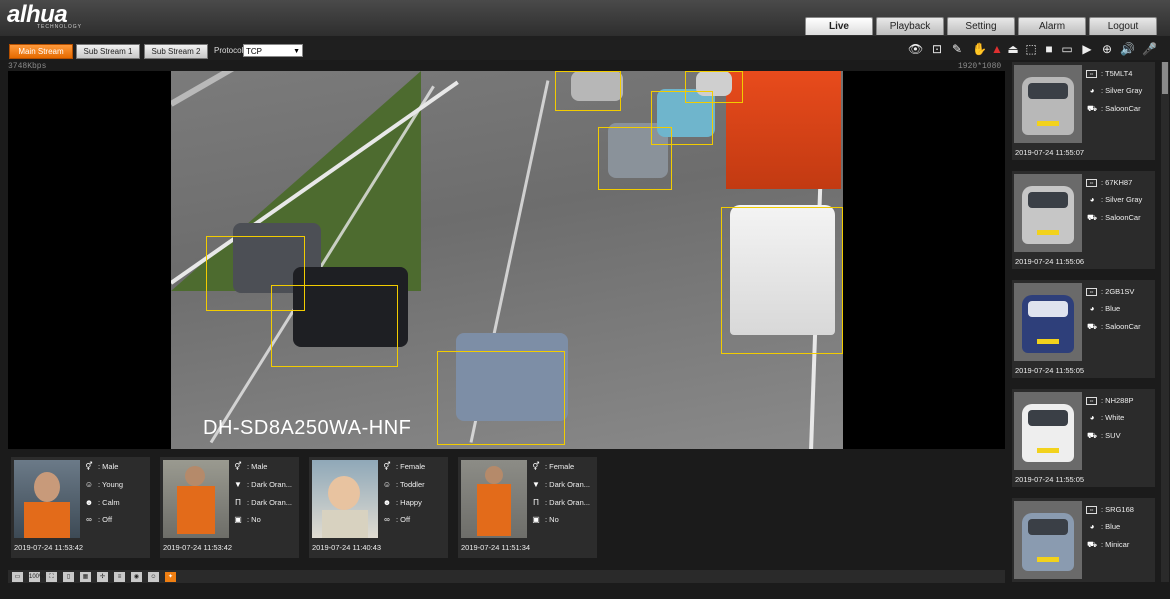 The image size is (1170, 599). What do you see at coordinates (980, 66) in the screenshot?
I see `resolution-readout: 1920*1080` at bounding box center [980, 66].